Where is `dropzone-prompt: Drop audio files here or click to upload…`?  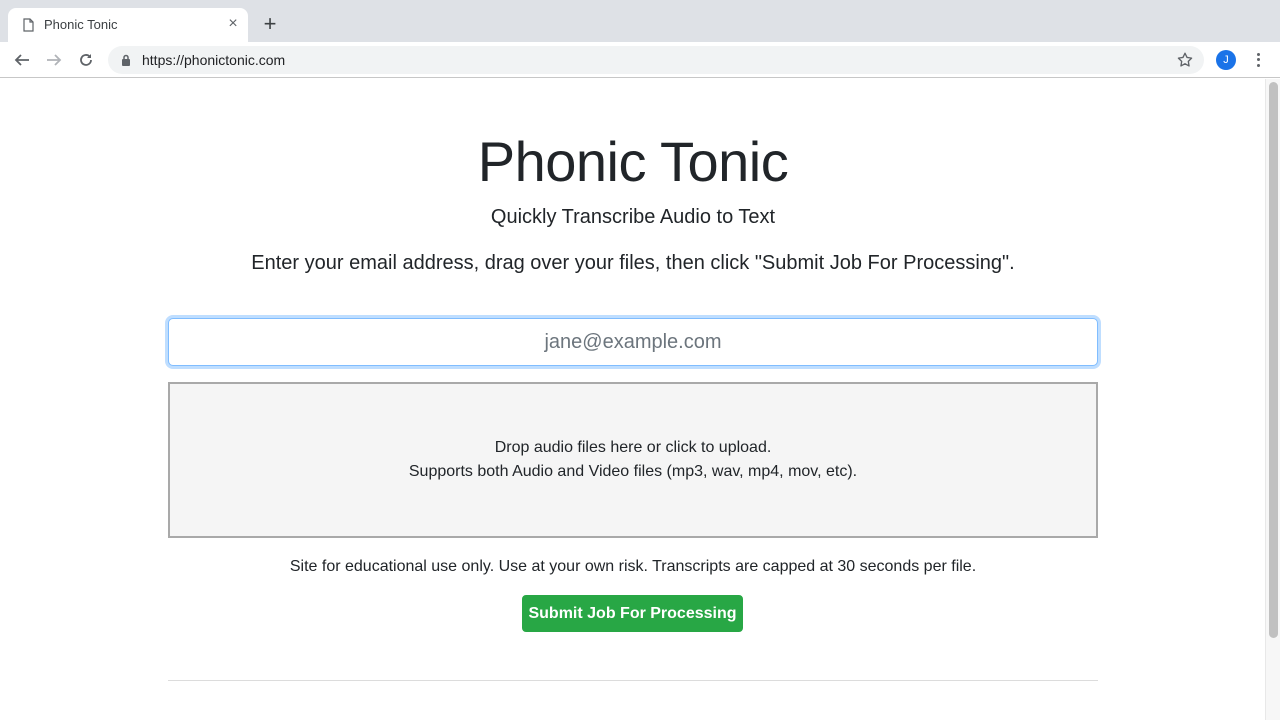
dropzone-prompt: Drop audio files here or click to upload… is located at coordinates (633, 447).